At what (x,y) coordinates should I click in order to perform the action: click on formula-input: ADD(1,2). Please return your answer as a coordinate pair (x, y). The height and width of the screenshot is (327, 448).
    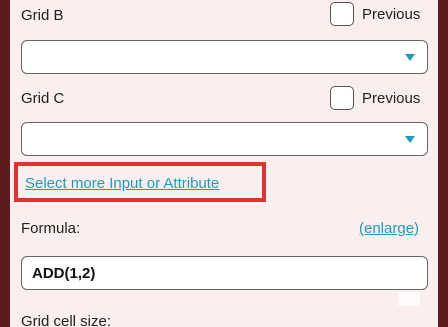
    Looking at the image, I should click on (224, 273).